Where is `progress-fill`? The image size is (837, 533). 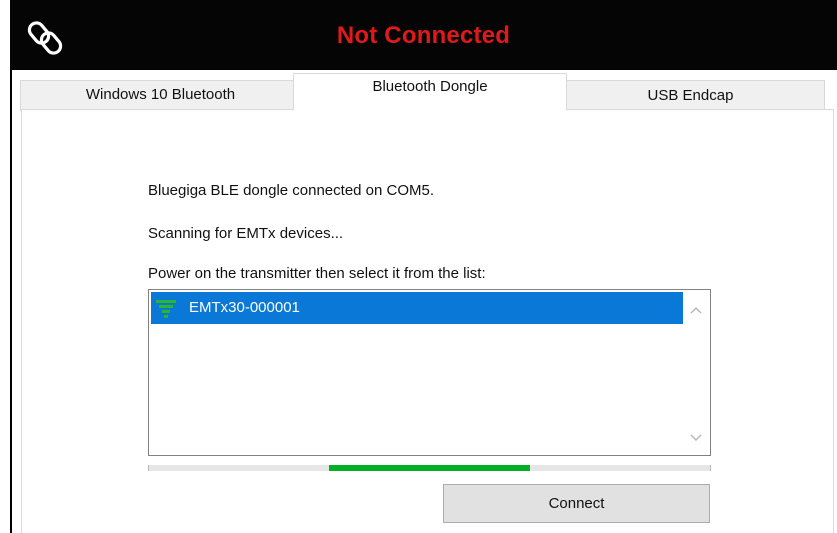
progress-fill is located at coordinates (429, 468).